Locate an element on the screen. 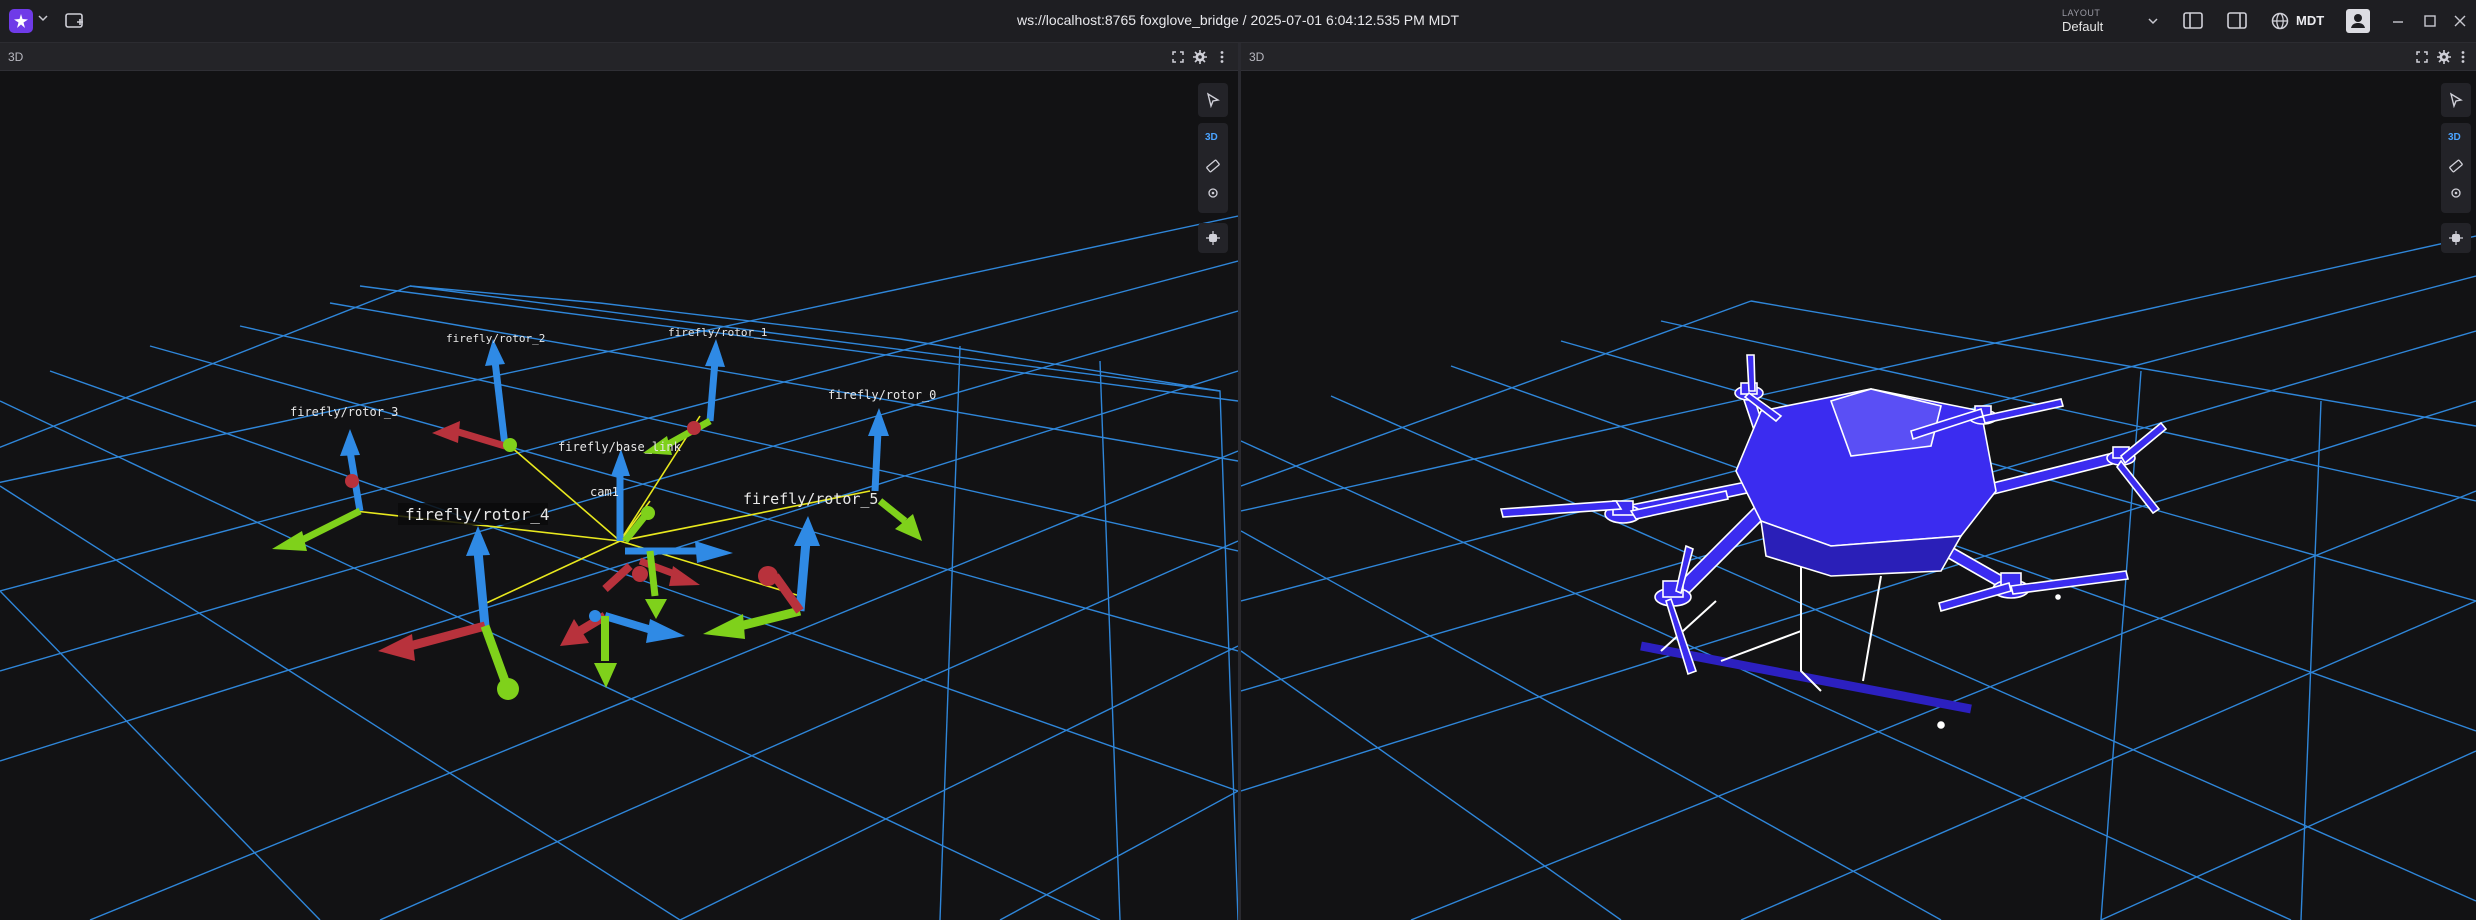 The height and width of the screenshot is (920, 2476). frame-label-rotor-0: firefly/rotor_0 is located at coordinates (882, 395).